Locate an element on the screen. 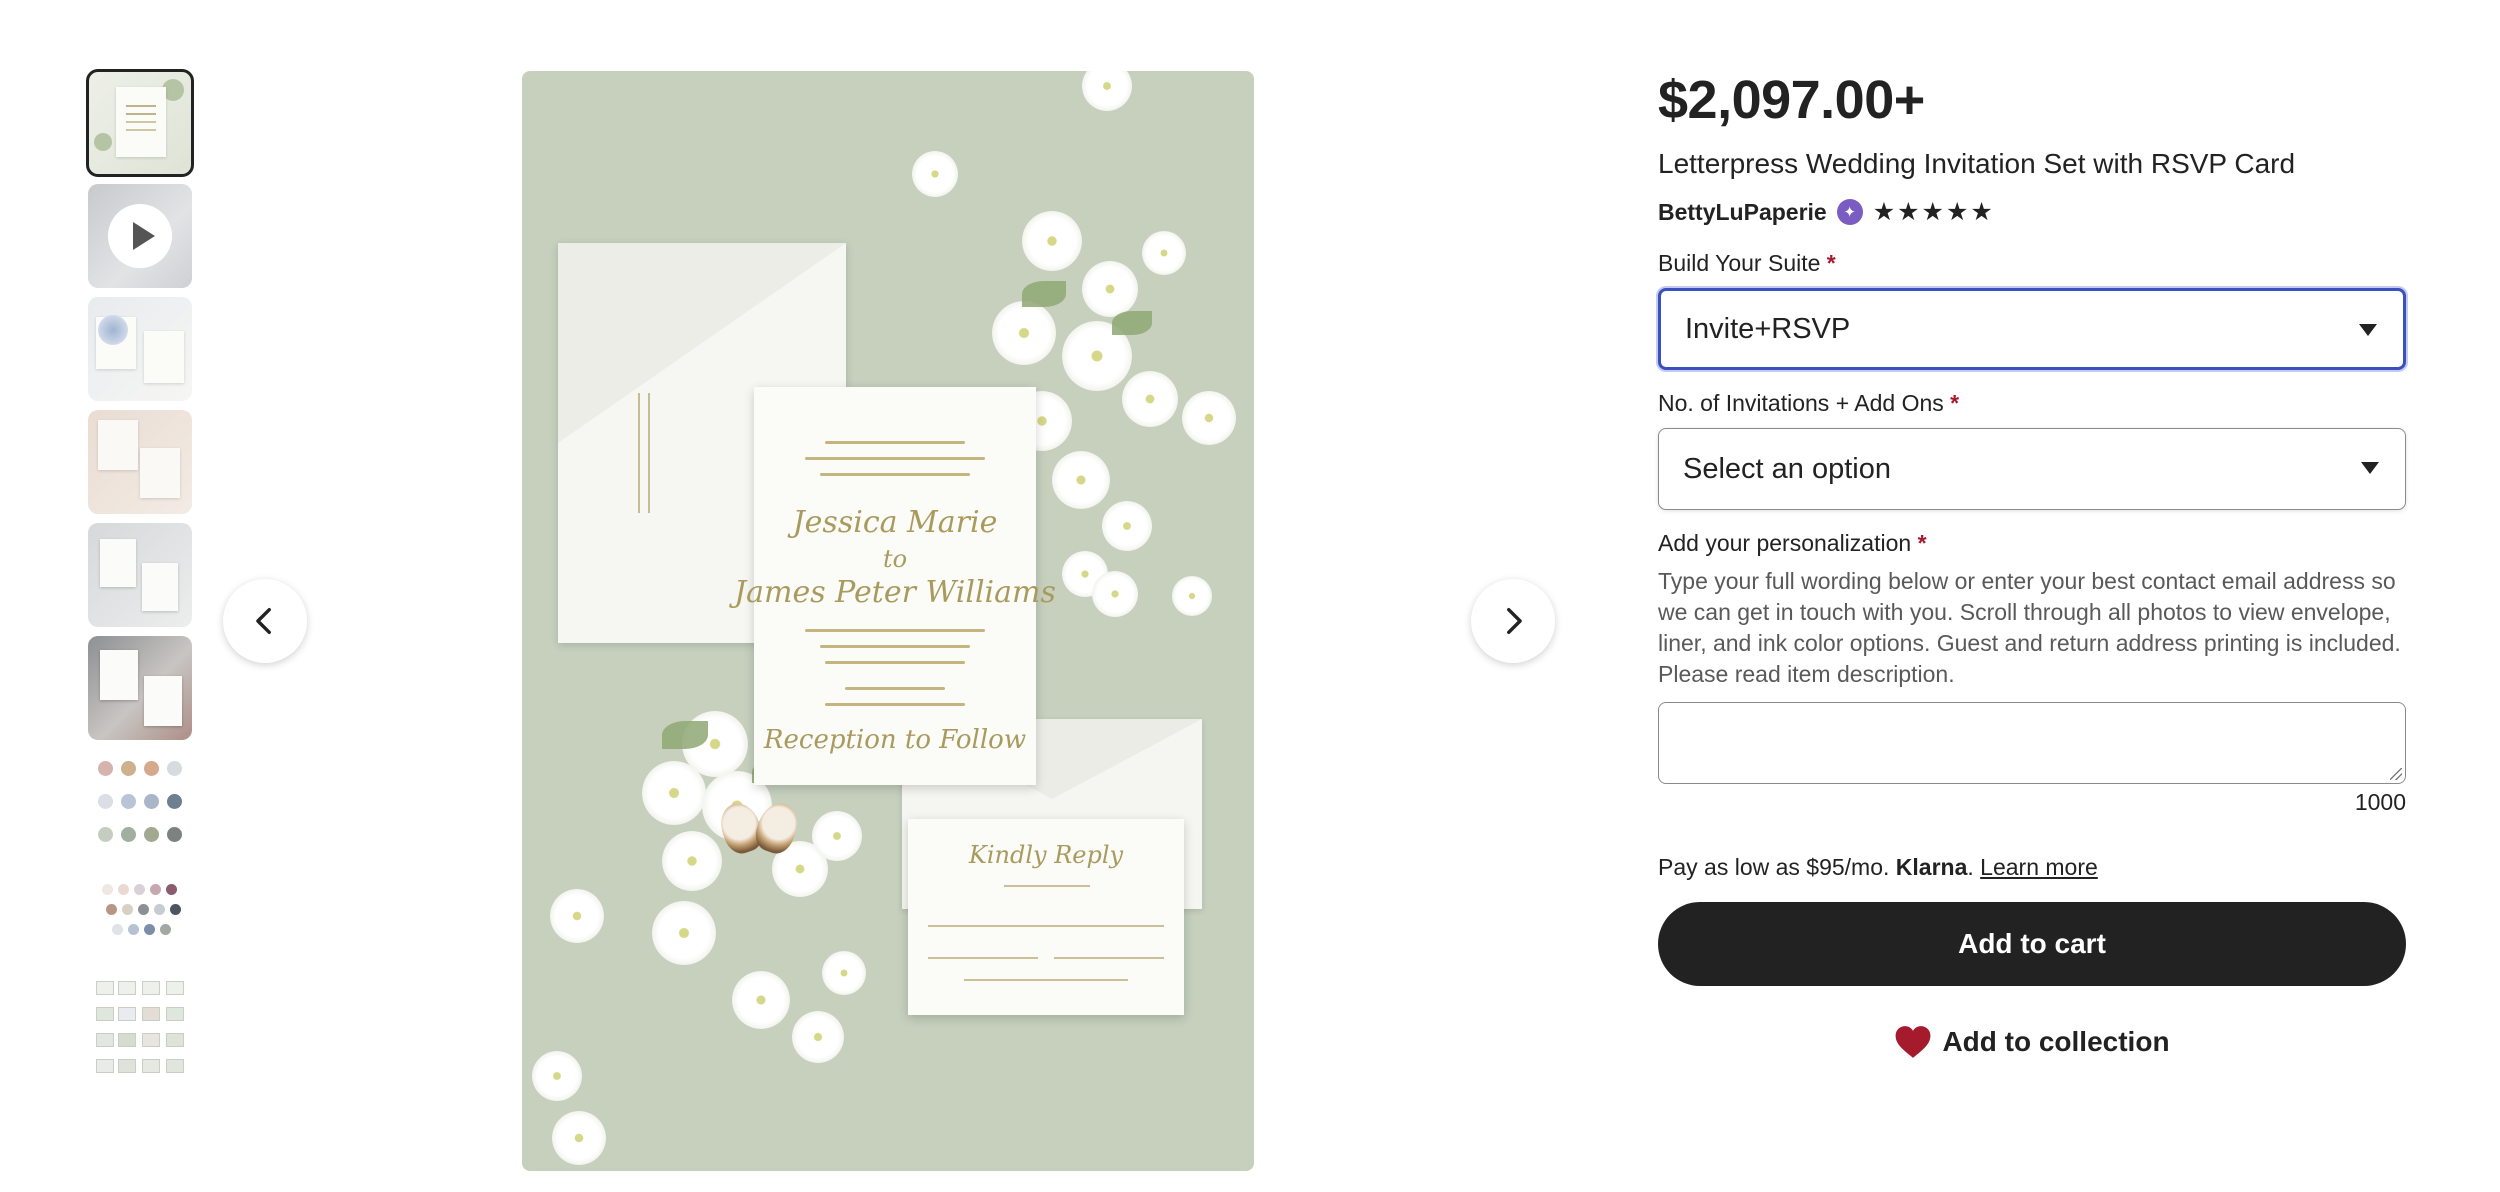  financing-text: Pay as low as $95/mo. is located at coordinates (1774, 867).